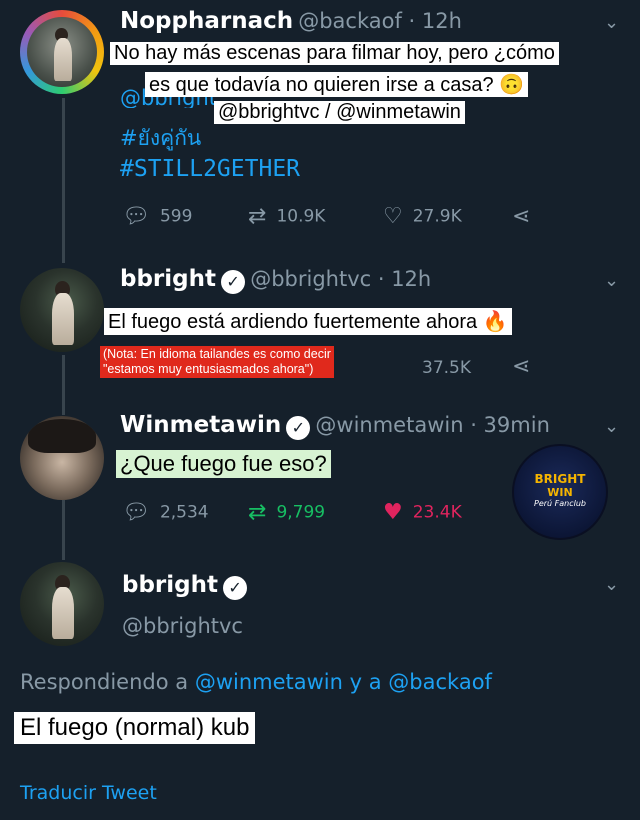  I want to click on note-line: (Nota: En idioma tailandes es como decir, so click(217, 354).